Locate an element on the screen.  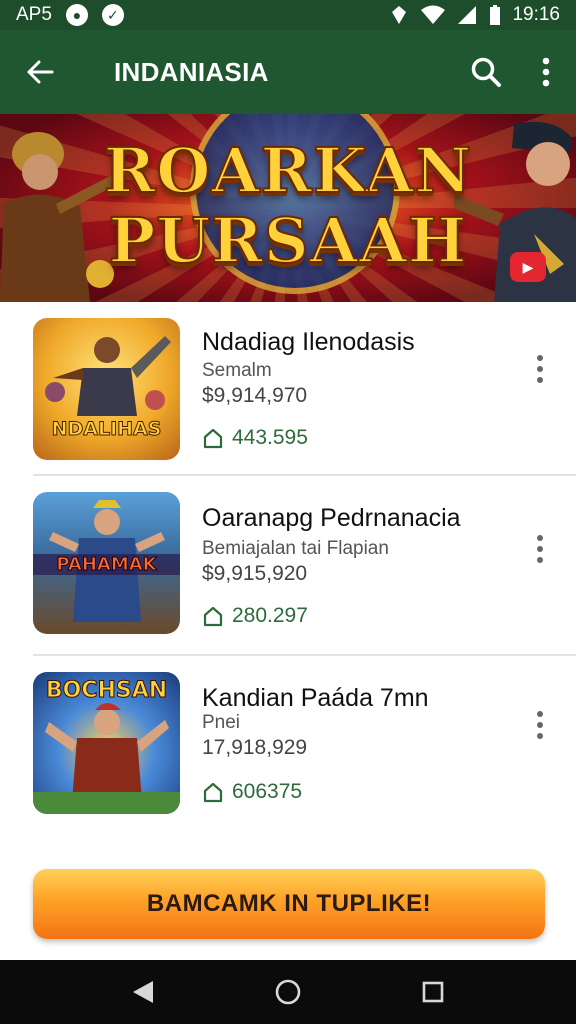
overflow-menu-button is located at coordinates (546, 72).